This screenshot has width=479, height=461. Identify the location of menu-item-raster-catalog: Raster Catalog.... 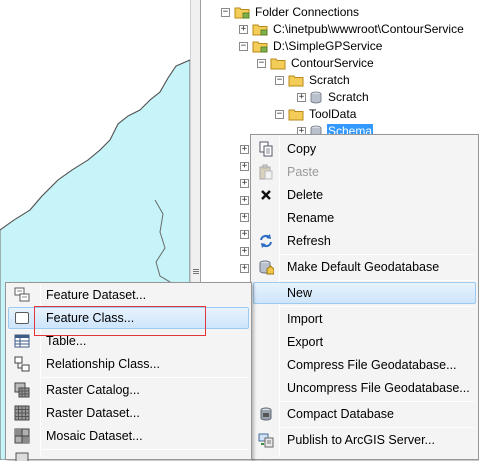
(128, 390).